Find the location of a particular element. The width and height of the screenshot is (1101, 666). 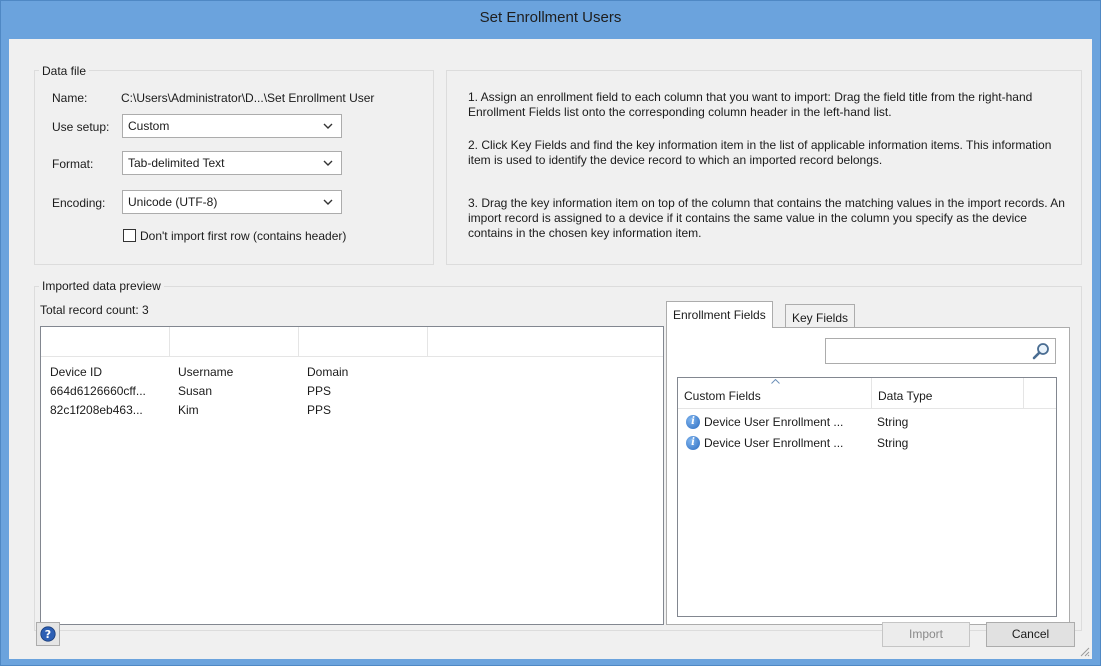

encoding-dropdown: Unicode (UTF-8) is located at coordinates (232, 202).